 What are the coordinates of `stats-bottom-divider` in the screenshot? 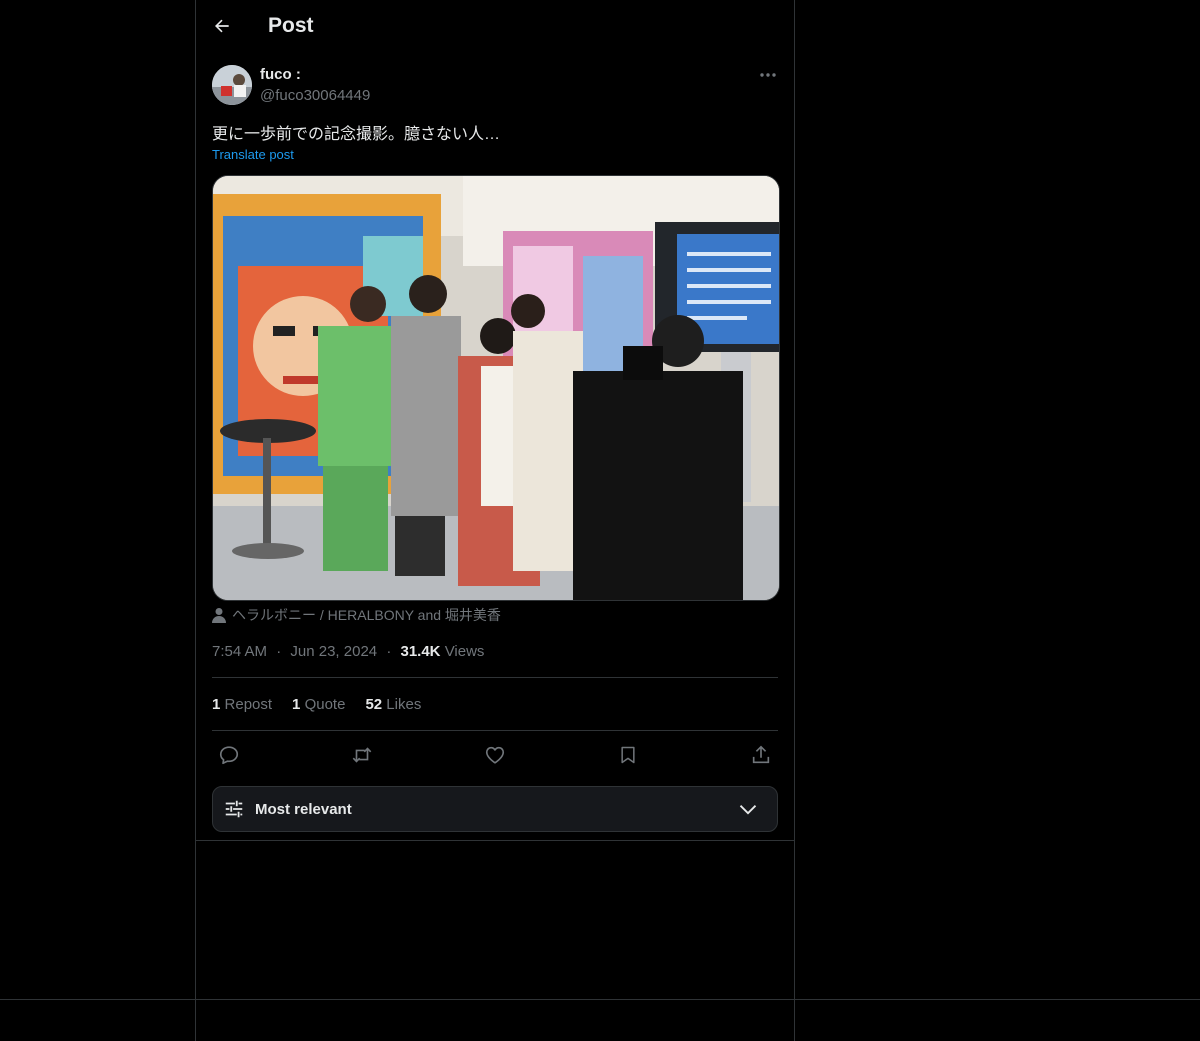 It's located at (495, 730).